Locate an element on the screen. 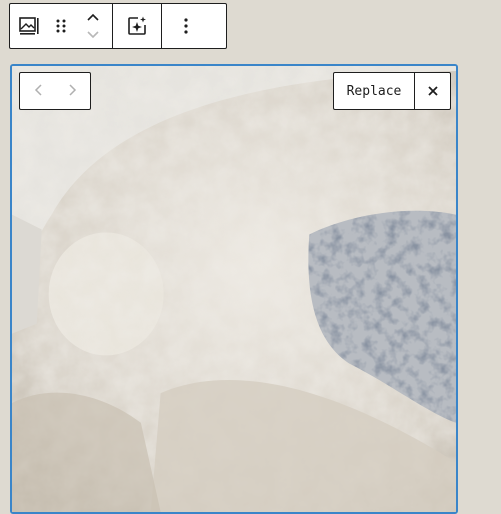 The image size is (501, 514). chevron-right-icon is located at coordinates (73, 91).